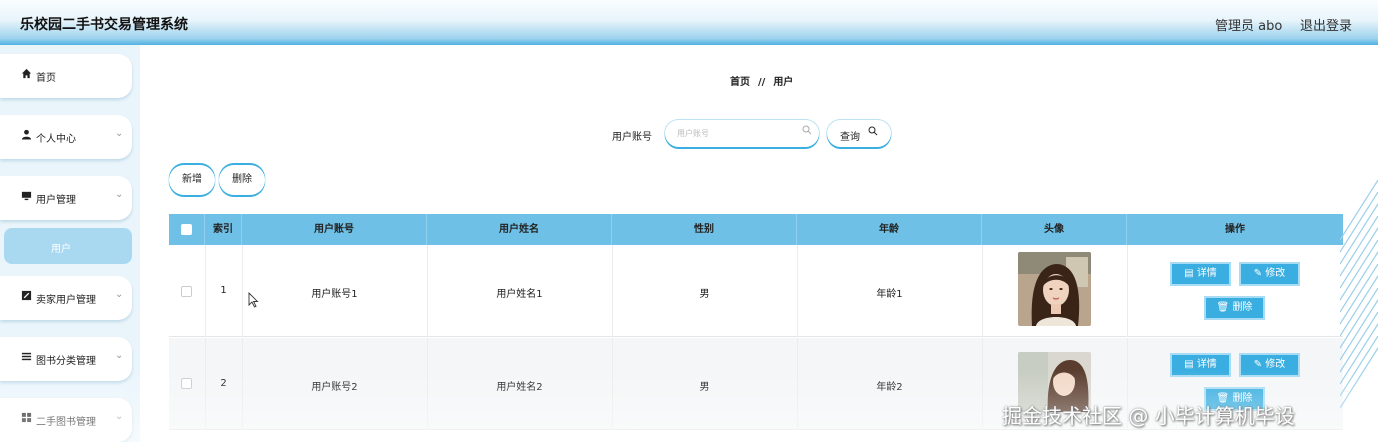  I want to click on sidebar-item-book-management: 二手图书管理 ⌄, so click(66, 420).